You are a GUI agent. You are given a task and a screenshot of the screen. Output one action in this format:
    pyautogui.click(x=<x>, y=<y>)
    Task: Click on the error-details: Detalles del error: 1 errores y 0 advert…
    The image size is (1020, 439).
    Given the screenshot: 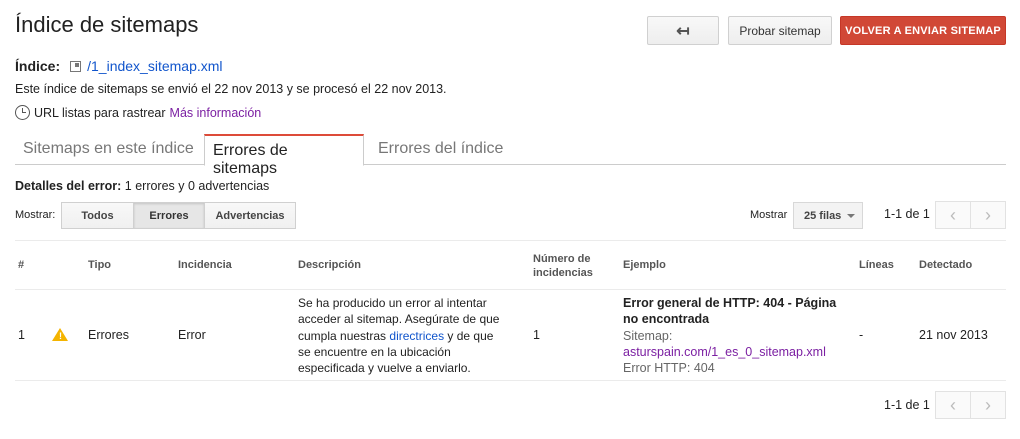 What is the action you would take?
    pyautogui.click(x=142, y=186)
    